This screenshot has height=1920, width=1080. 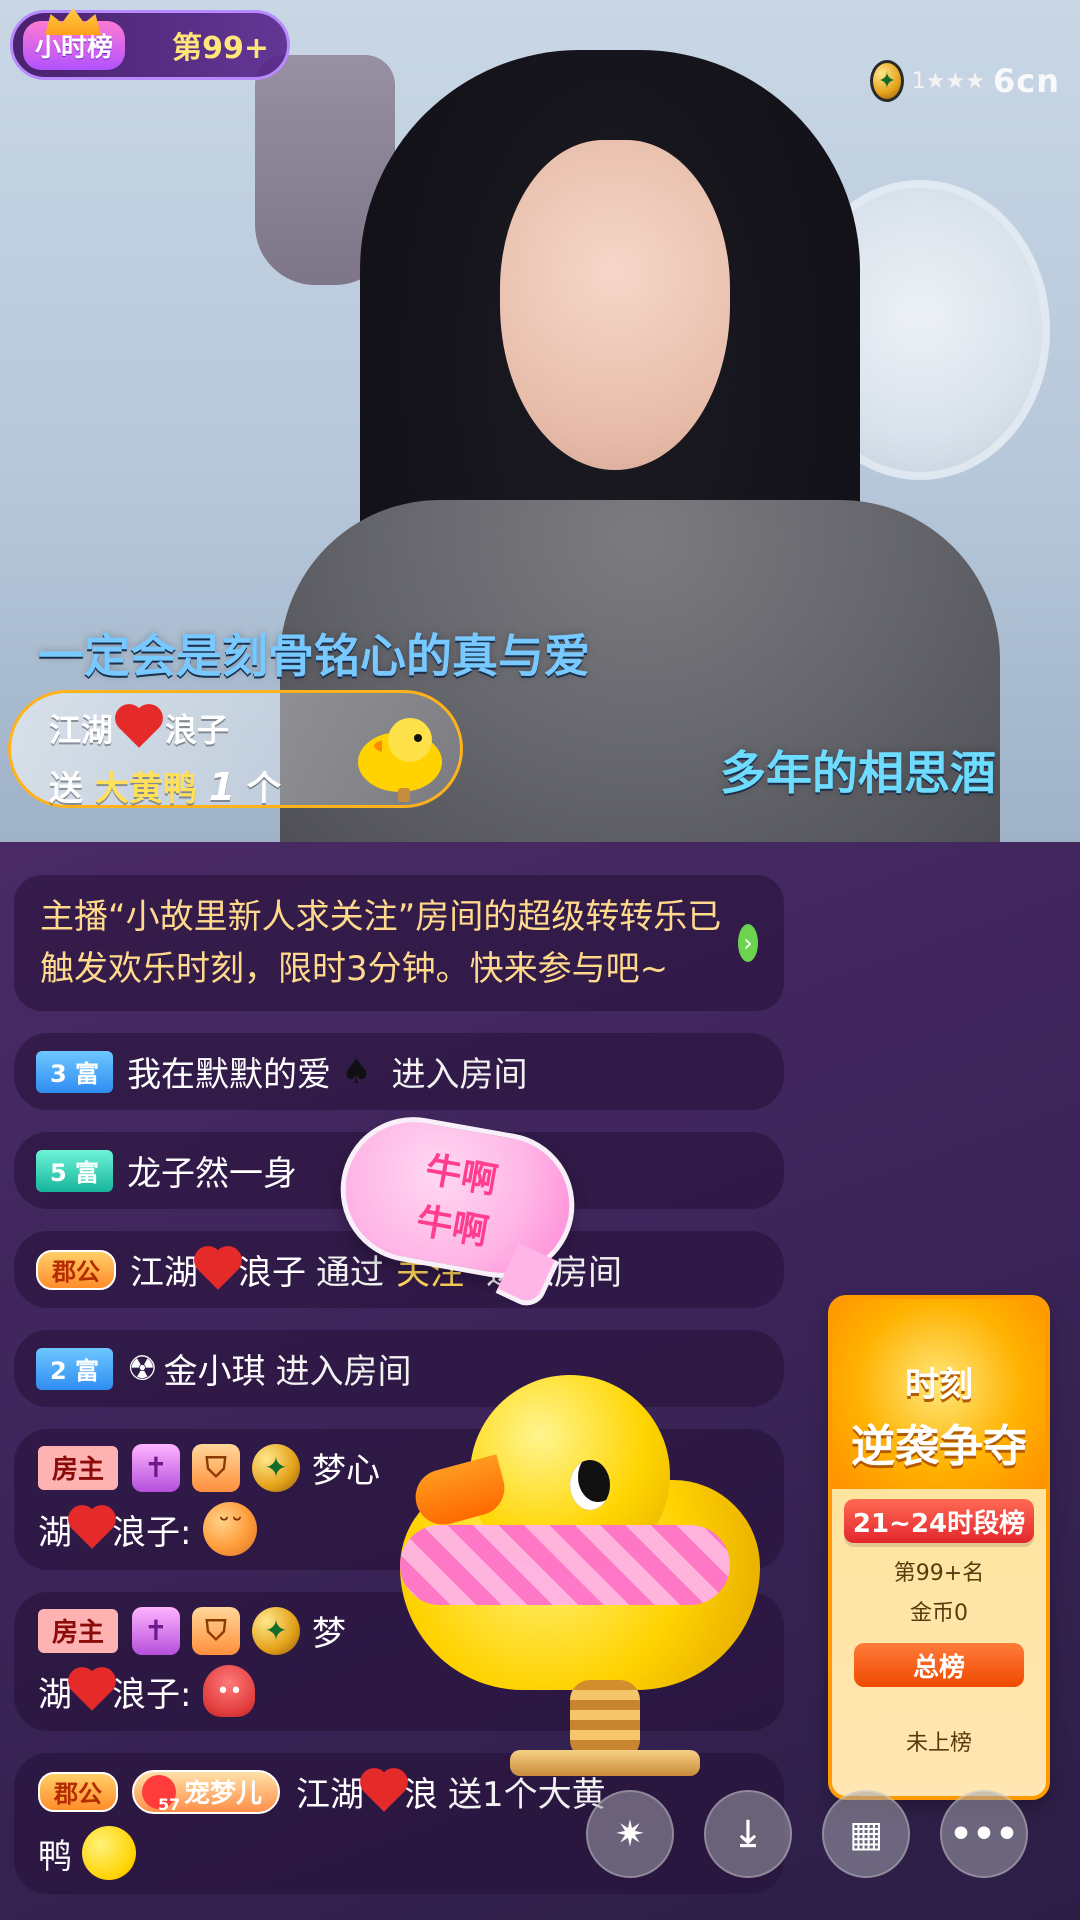 I want to click on event-title-1: 时刻, so click(x=939, y=1385).